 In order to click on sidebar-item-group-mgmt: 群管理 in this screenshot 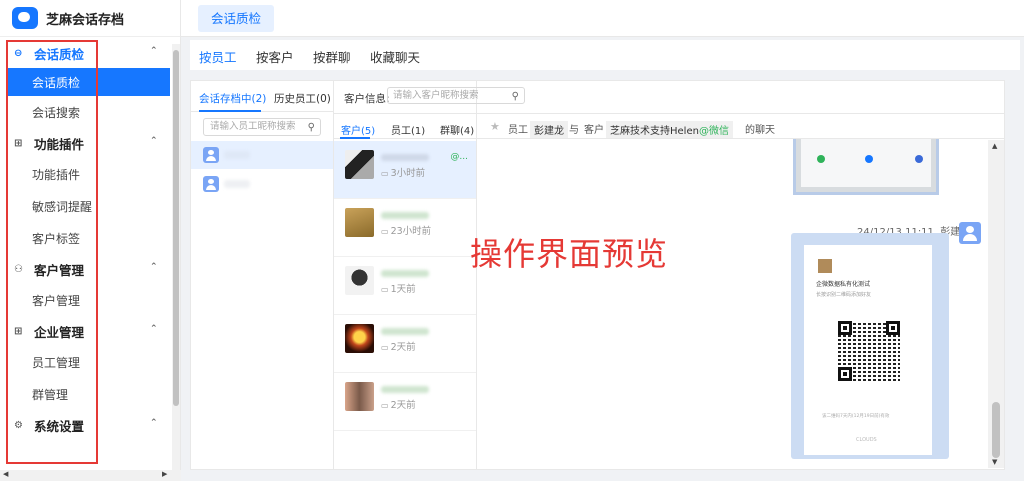, I will do `click(86, 394)`.